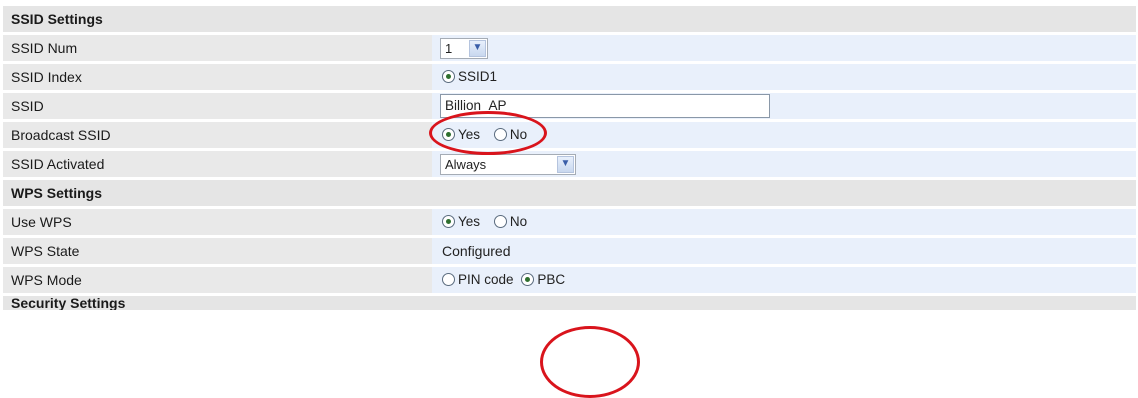 Image resolution: width=1138 pixels, height=398 pixels. What do you see at coordinates (478, 76) in the screenshot?
I see `radio-label: SSID1` at bounding box center [478, 76].